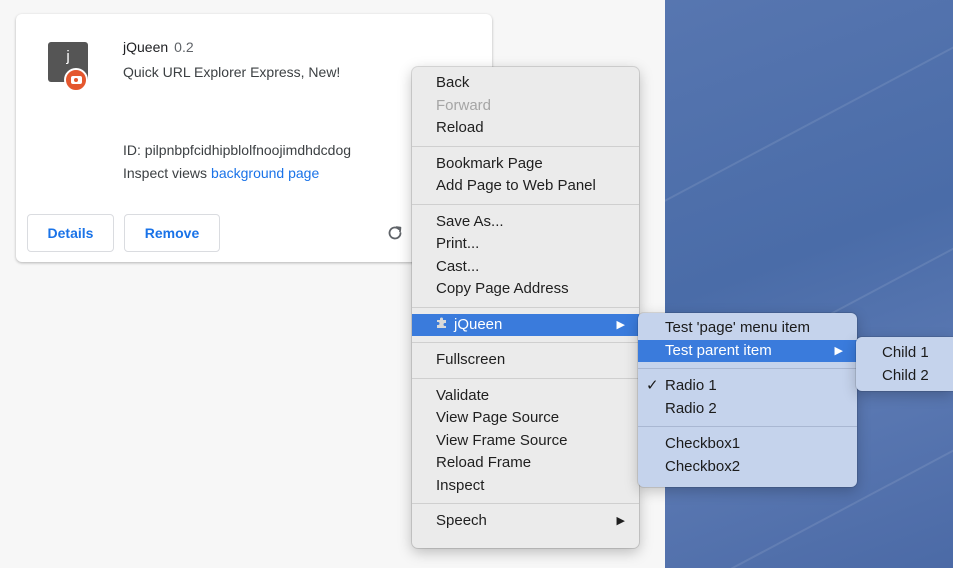  I want to click on menu-item-fullscreen: Fullscreen, so click(525, 360).